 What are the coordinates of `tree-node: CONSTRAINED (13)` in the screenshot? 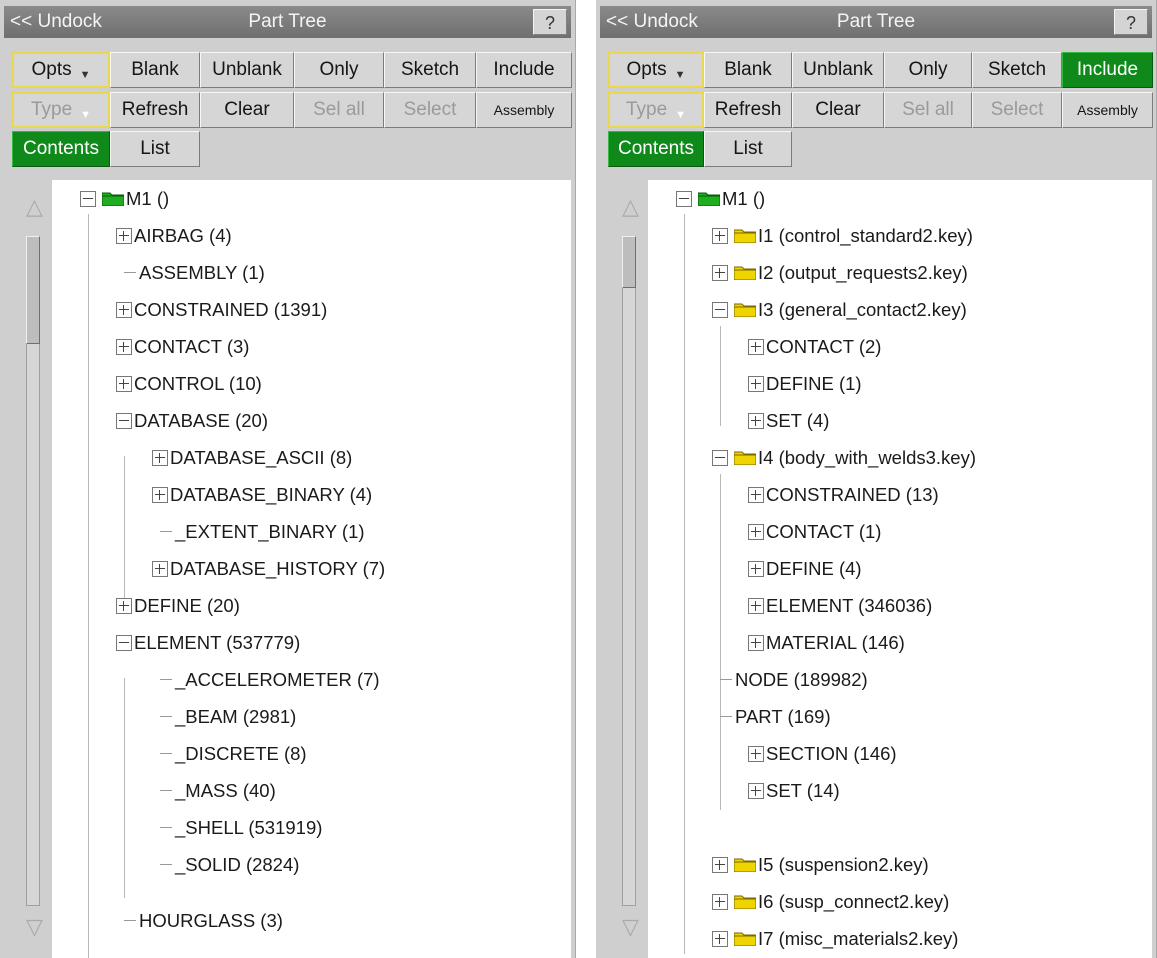 It's located at (843, 494).